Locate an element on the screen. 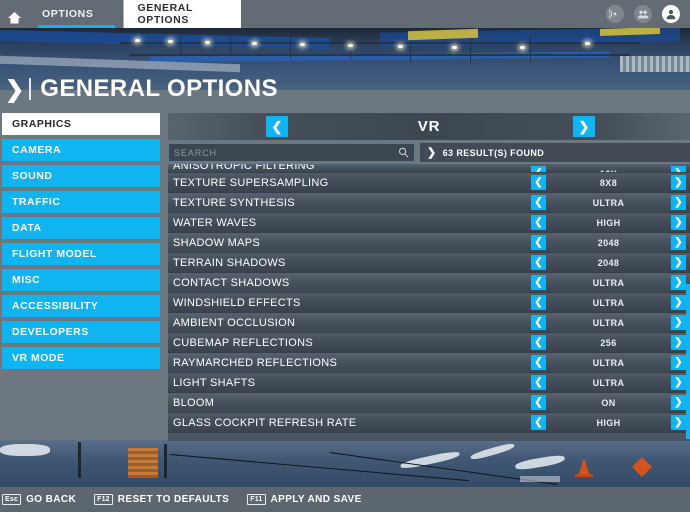 The width and height of the screenshot is (690, 512). profile-avatar-icon is located at coordinates (671, 14).